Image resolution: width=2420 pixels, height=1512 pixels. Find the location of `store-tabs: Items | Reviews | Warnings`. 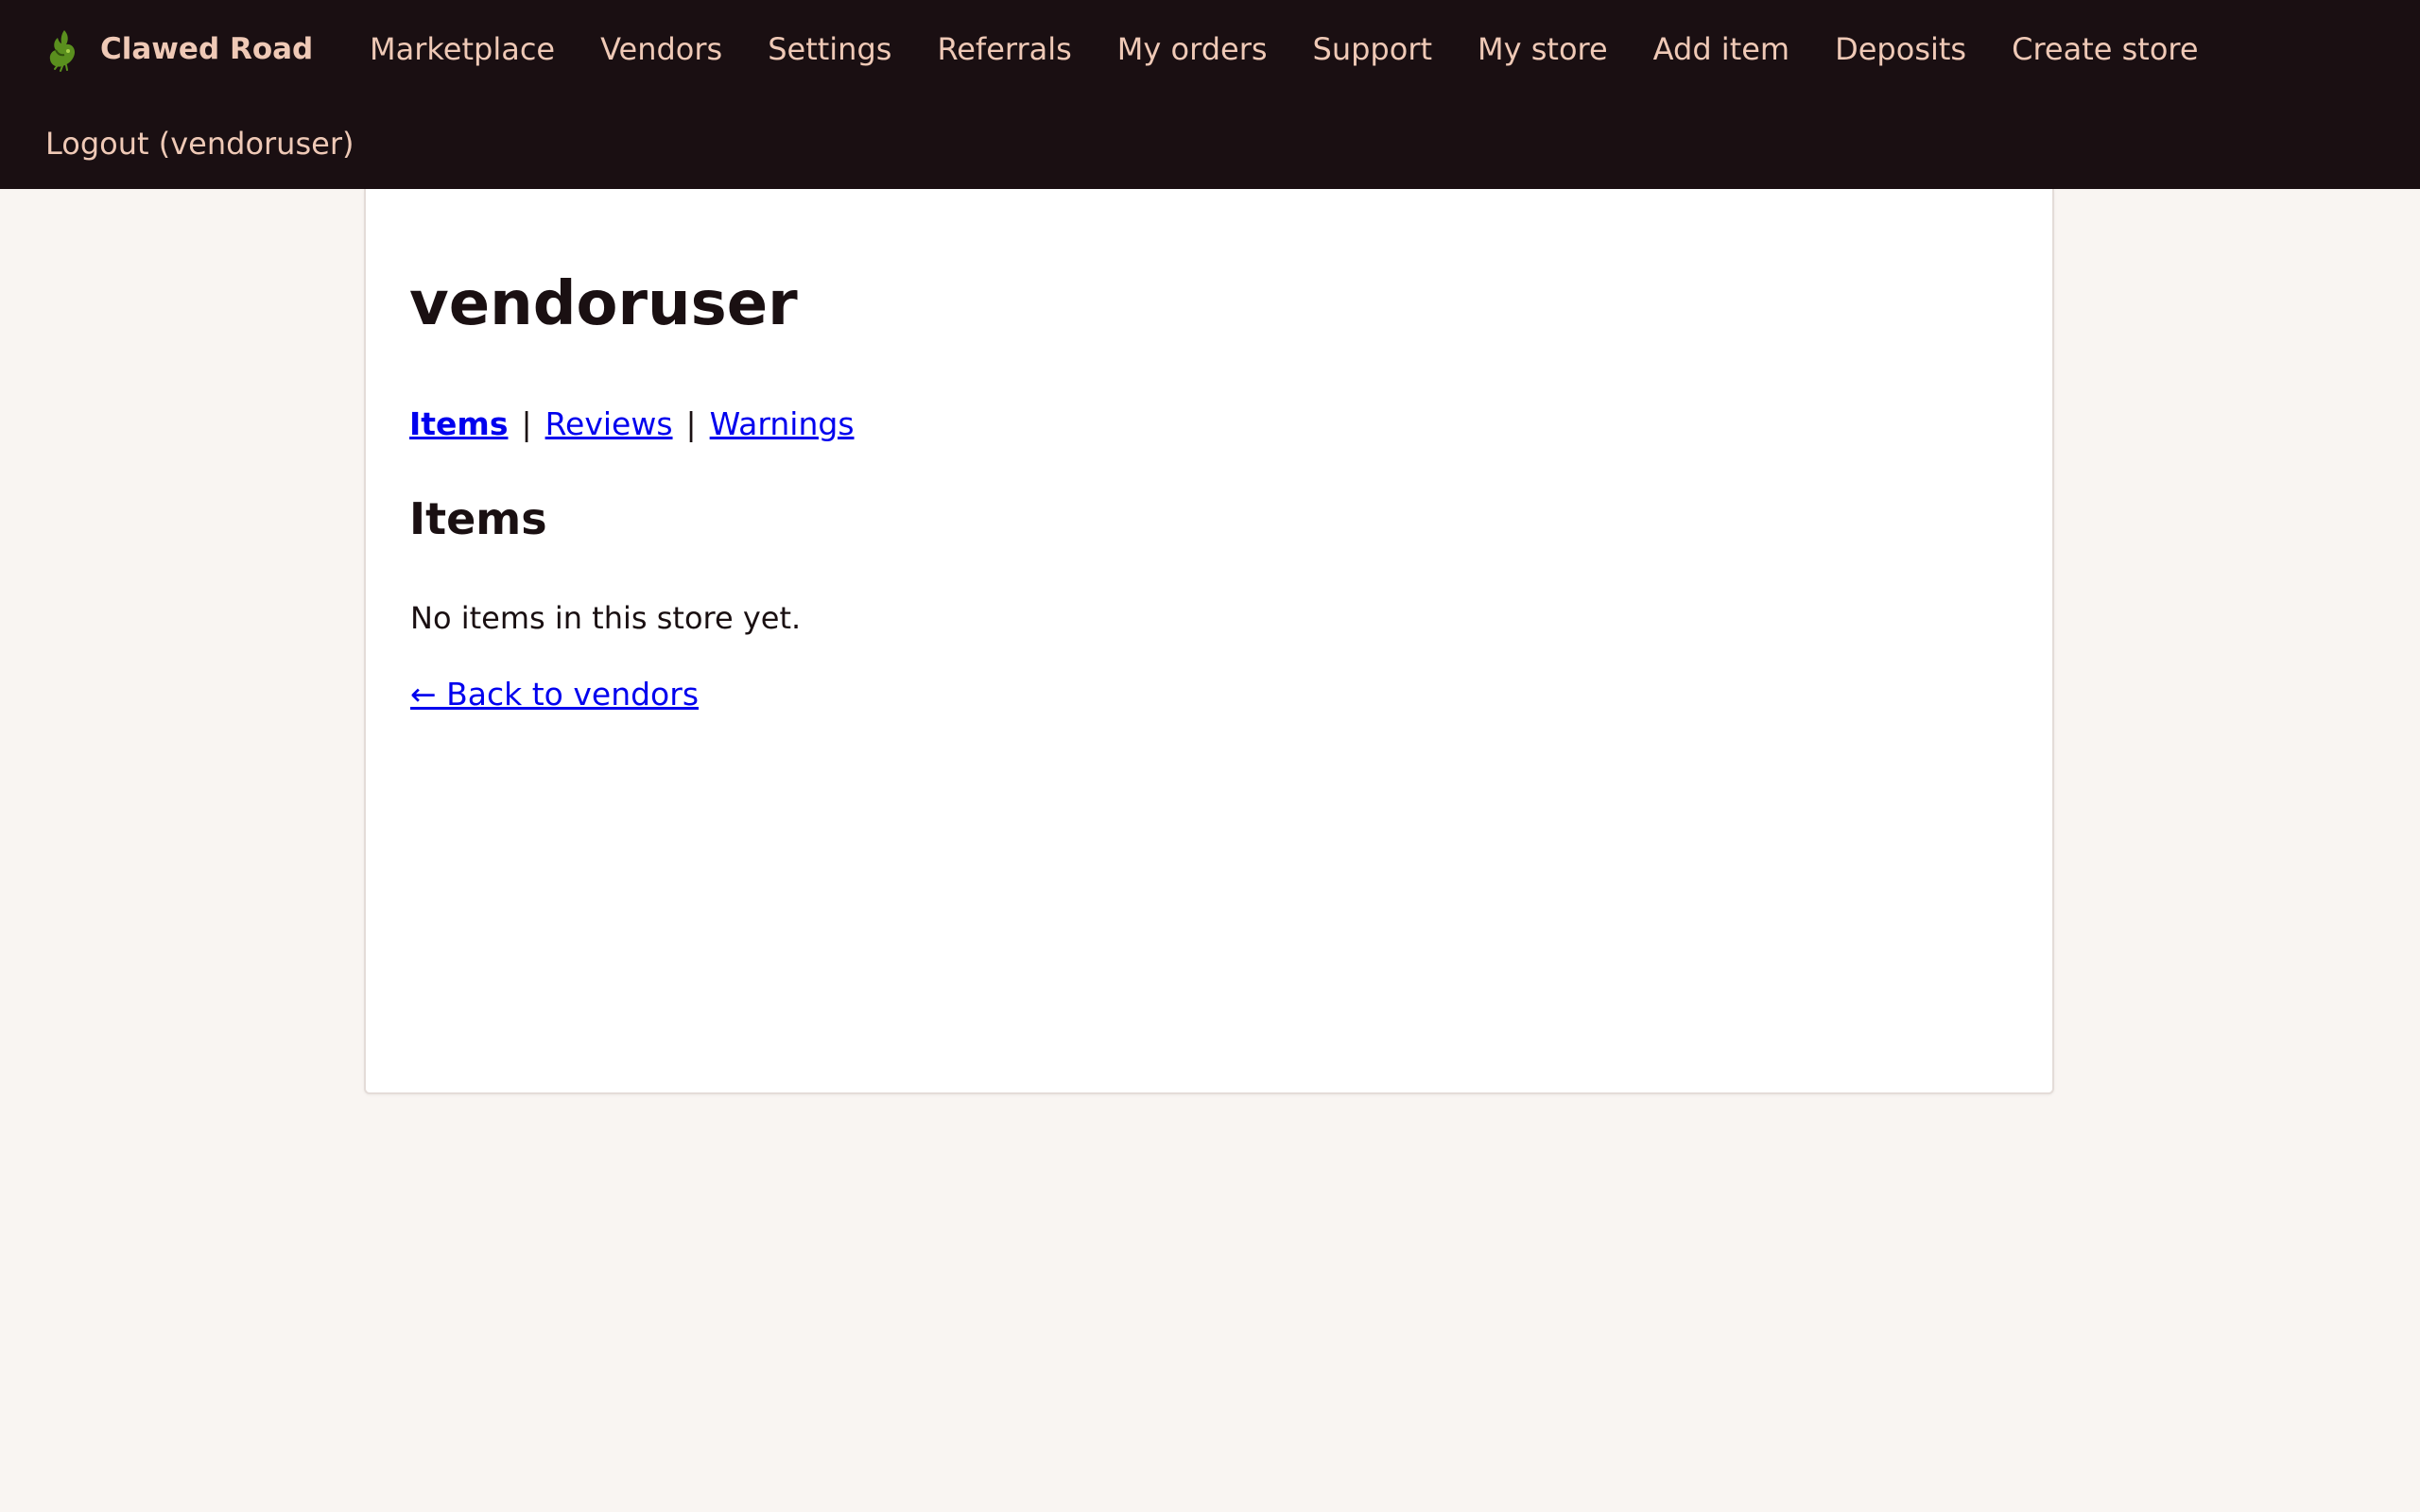

store-tabs: Items | Reviews | Warnings is located at coordinates (632, 423).